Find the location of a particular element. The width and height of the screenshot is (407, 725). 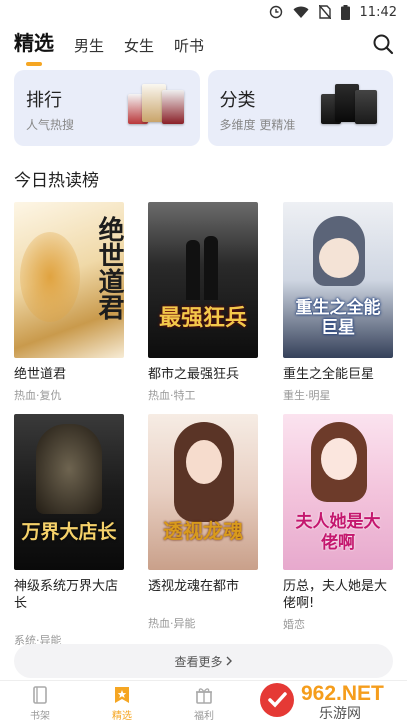

tab-female: 女生 is located at coordinates (139, 48).